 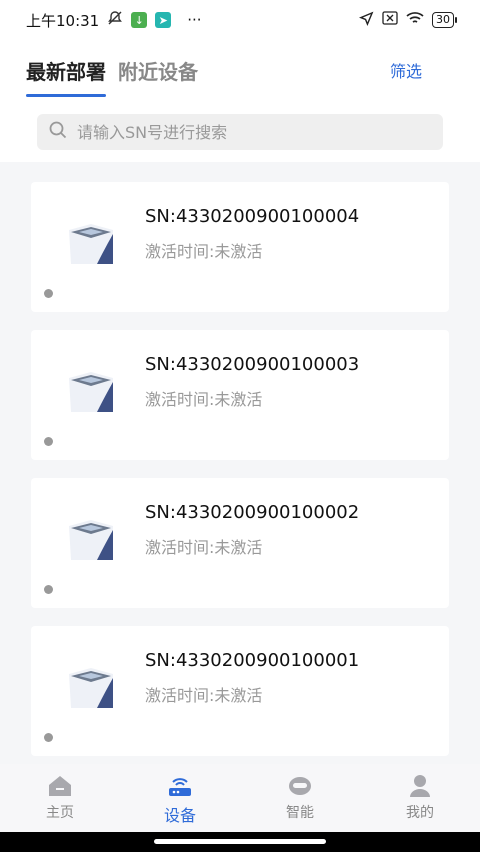 What do you see at coordinates (420, 798) in the screenshot?
I see `nav-mine: 我的` at bounding box center [420, 798].